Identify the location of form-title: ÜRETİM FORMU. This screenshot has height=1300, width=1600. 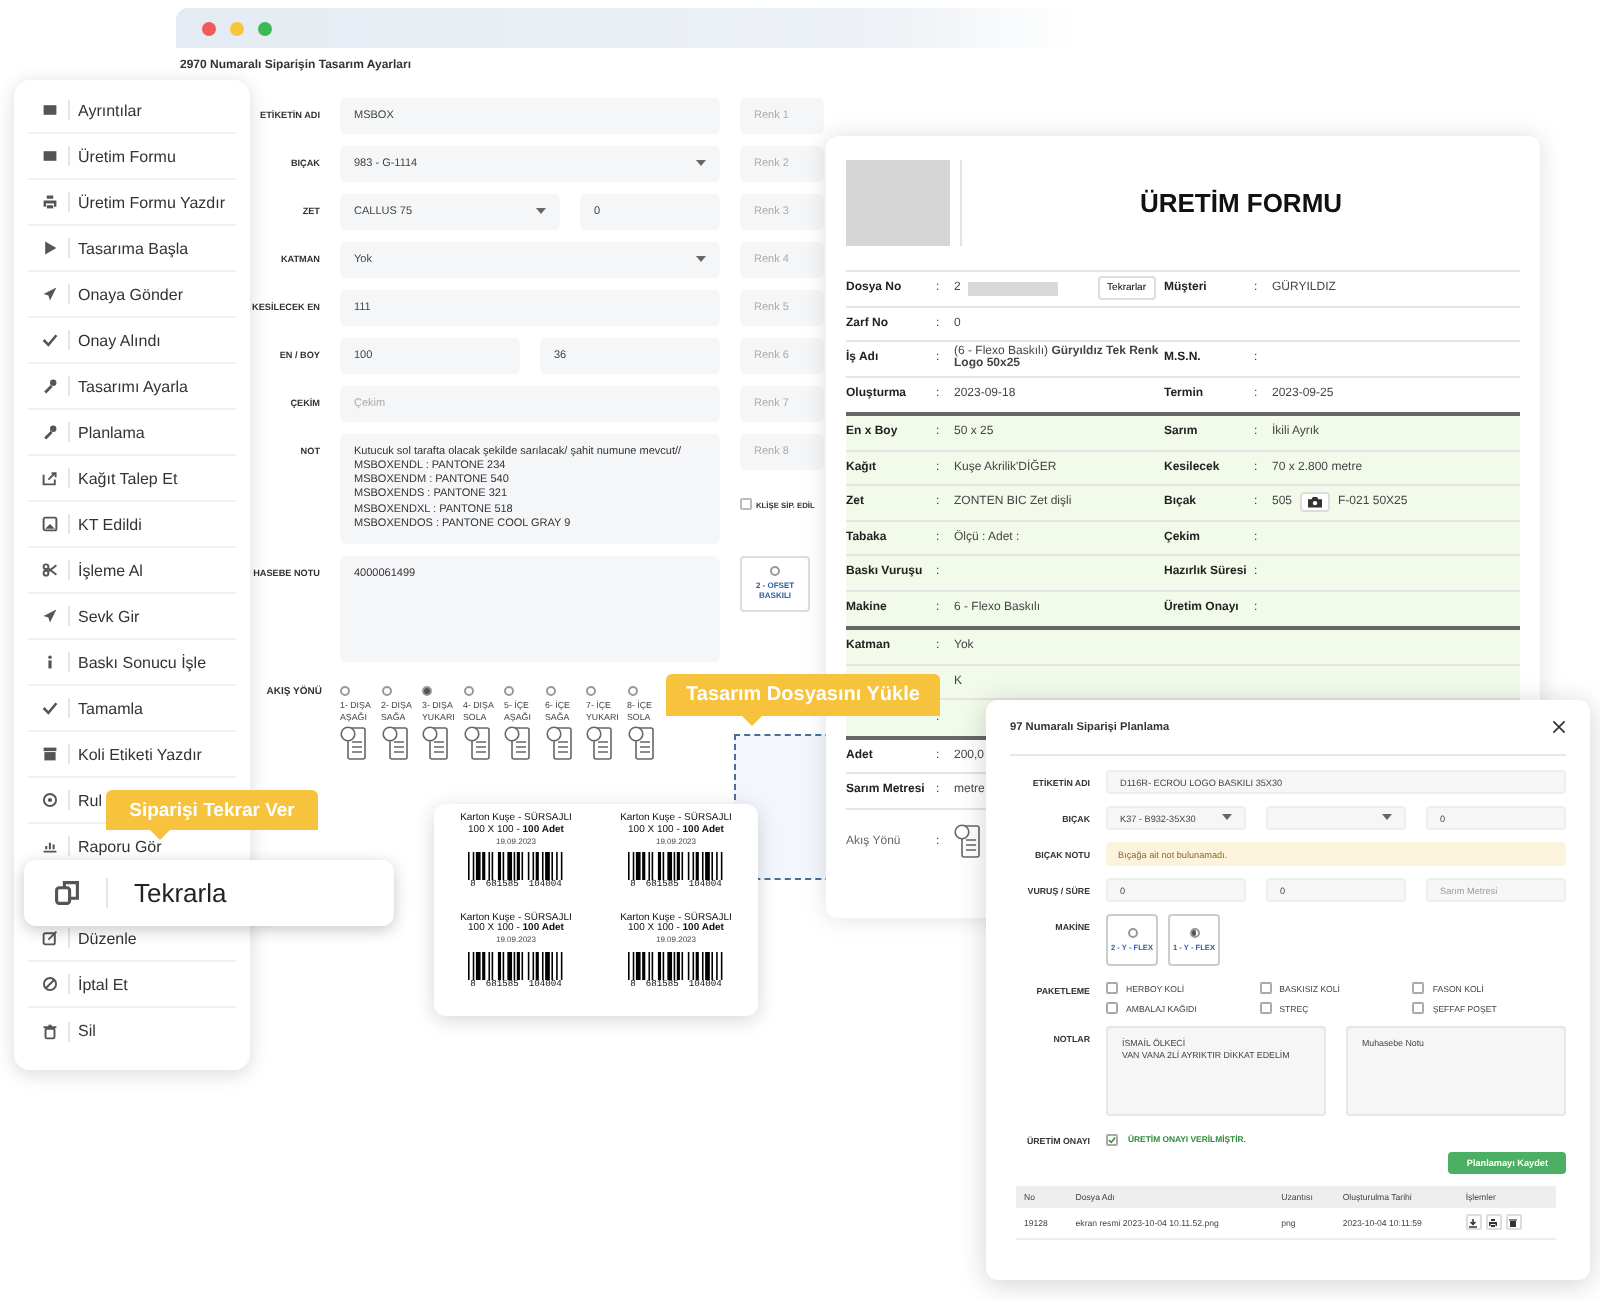
(1241, 203).